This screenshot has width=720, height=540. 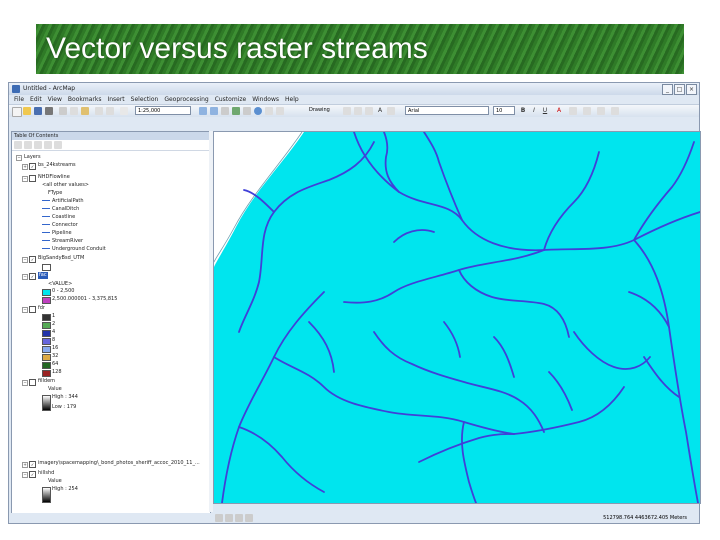 What do you see at coordinates (48, 145) in the screenshot?
I see `list-by-selection-icon` at bounding box center [48, 145].